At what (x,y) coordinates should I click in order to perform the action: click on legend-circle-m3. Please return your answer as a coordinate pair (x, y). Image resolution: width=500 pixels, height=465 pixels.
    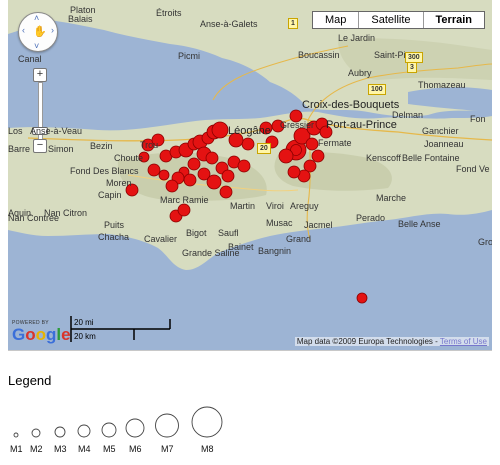
    Looking at the image, I should click on (60, 432).